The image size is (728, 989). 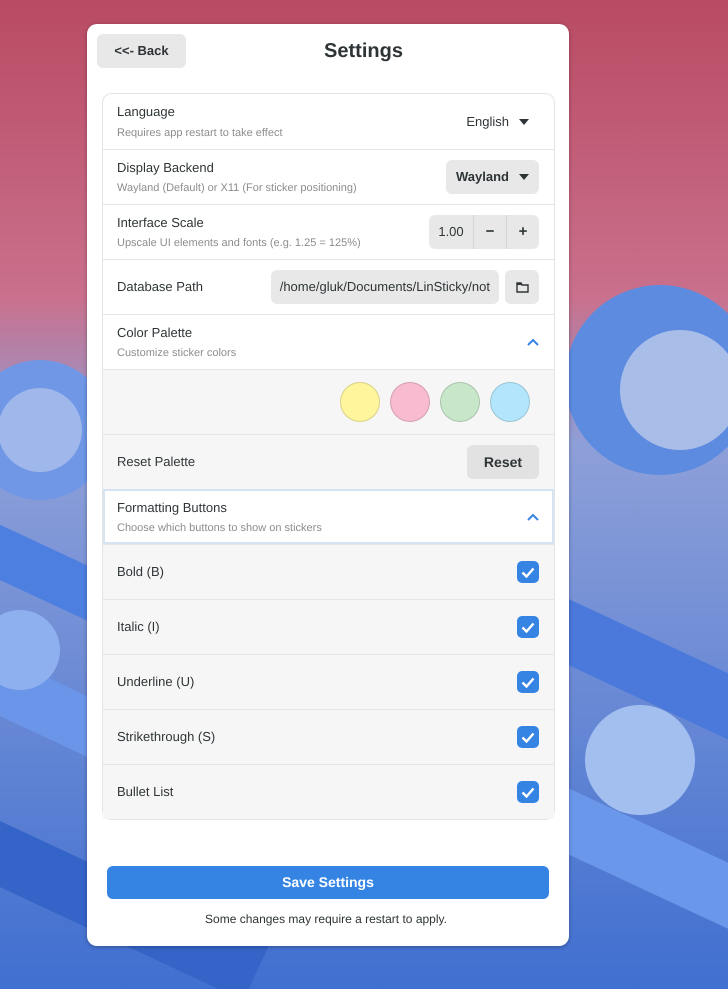 What do you see at coordinates (237, 188) in the screenshot?
I see `setting-description: Wayland (Default) or X11 (For sticker positioning)` at bounding box center [237, 188].